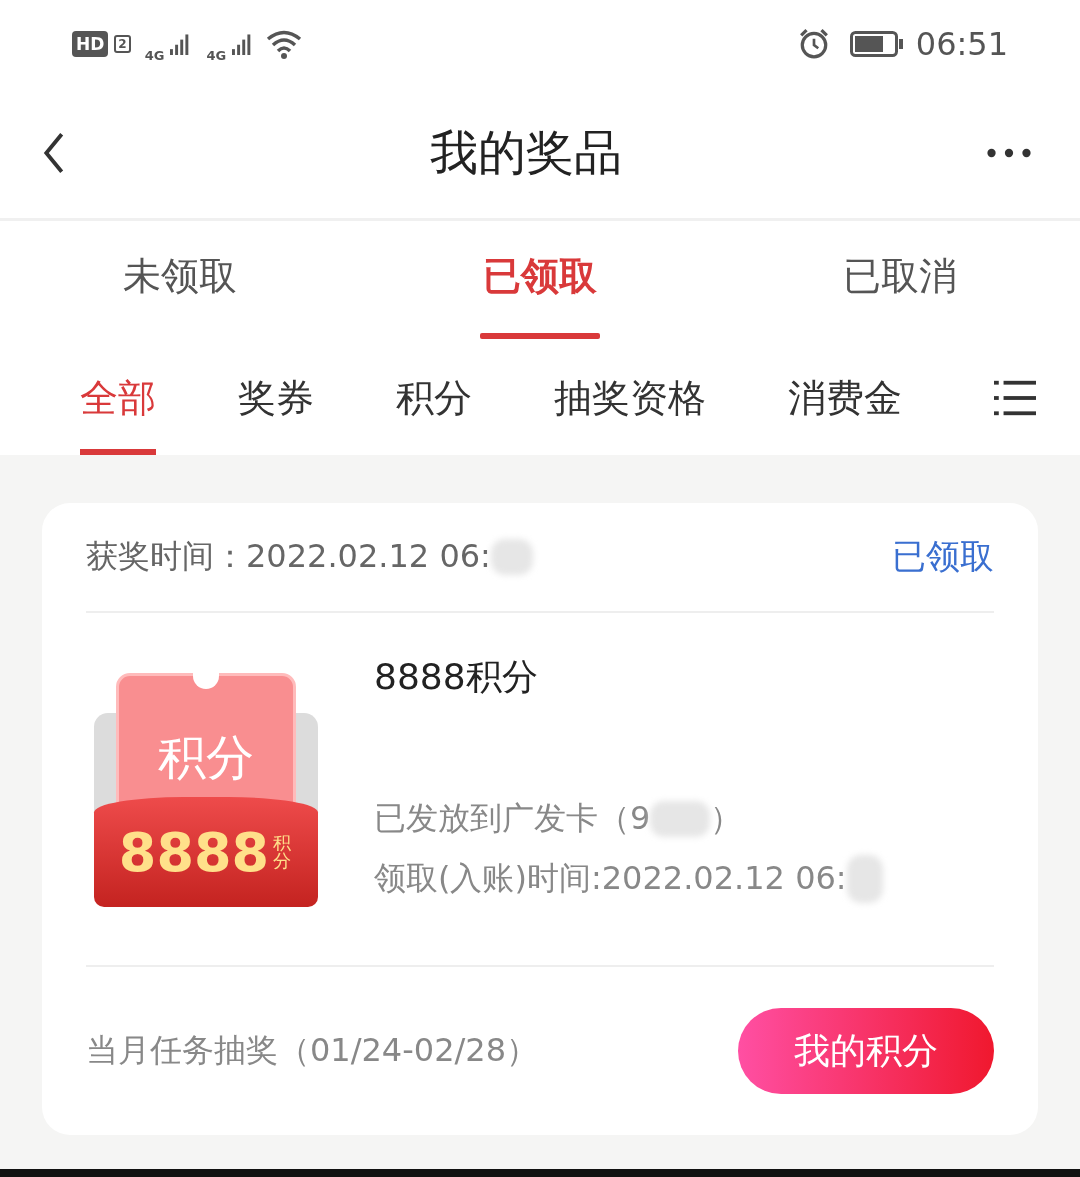  Describe the element at coordinates (943, 556) in the screenshot. I see `claim-status: 已领取` at that location.